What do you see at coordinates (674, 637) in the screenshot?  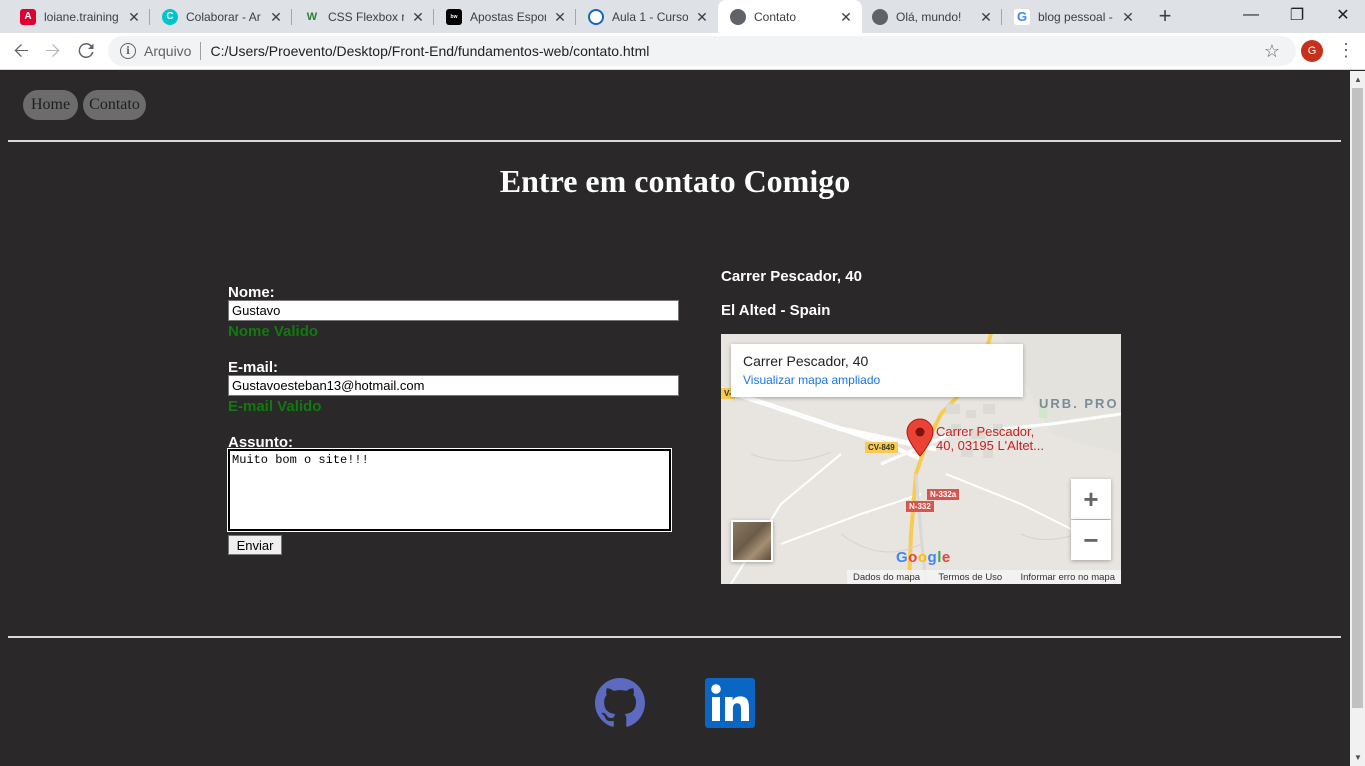 I see `footer-divider` at bounding box center [674, 637].